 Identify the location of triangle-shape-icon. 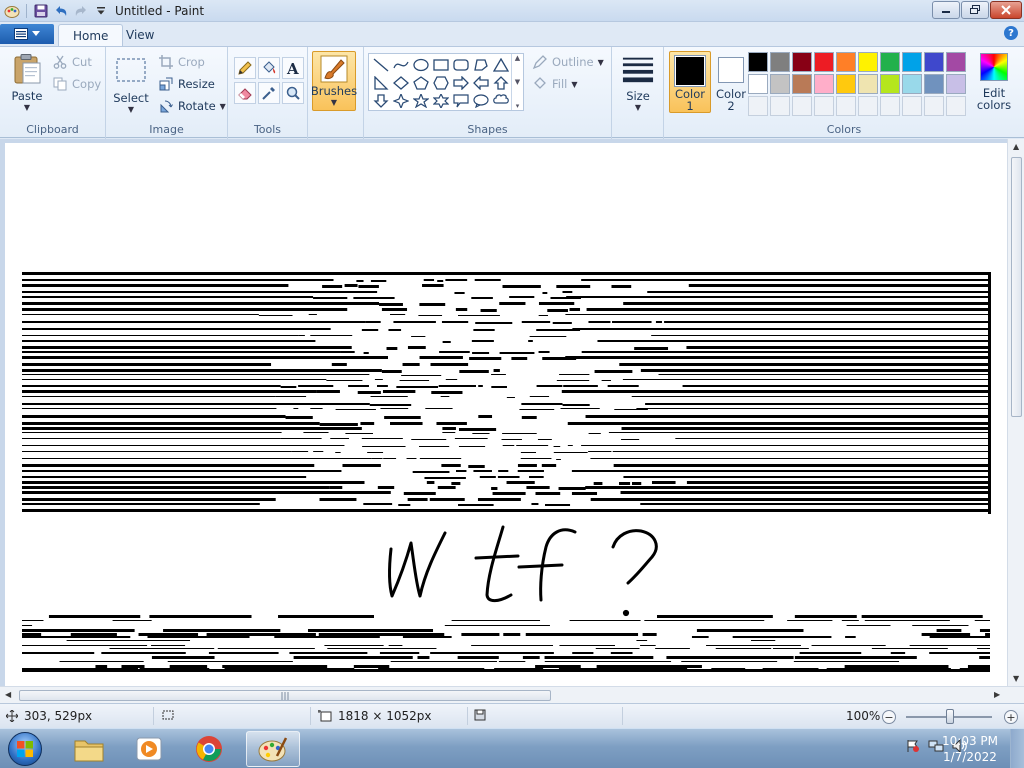
(501, 65).